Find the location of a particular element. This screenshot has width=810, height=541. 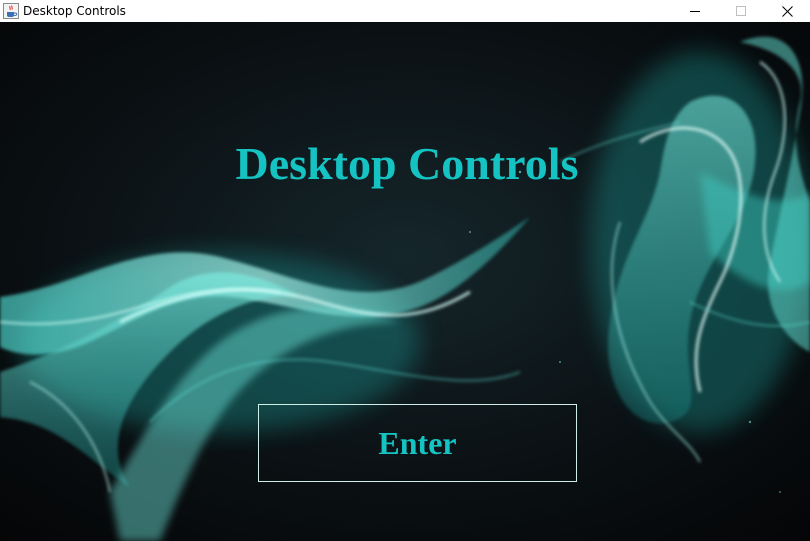

minimize-button is located at coordinates (695, 11).